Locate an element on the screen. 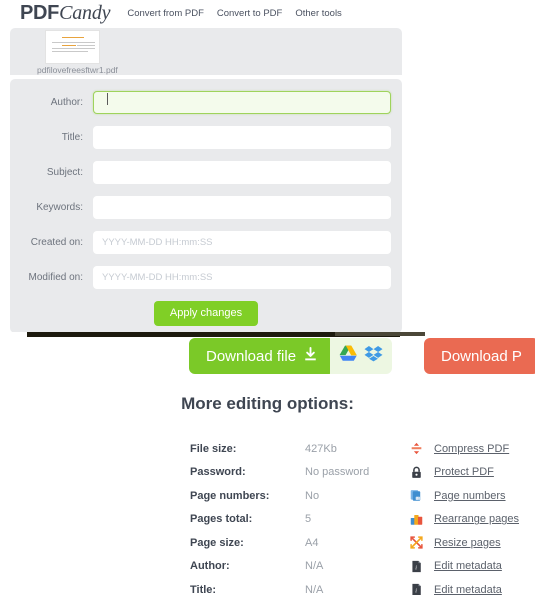  text-caret is located at coordinates (107, 99).